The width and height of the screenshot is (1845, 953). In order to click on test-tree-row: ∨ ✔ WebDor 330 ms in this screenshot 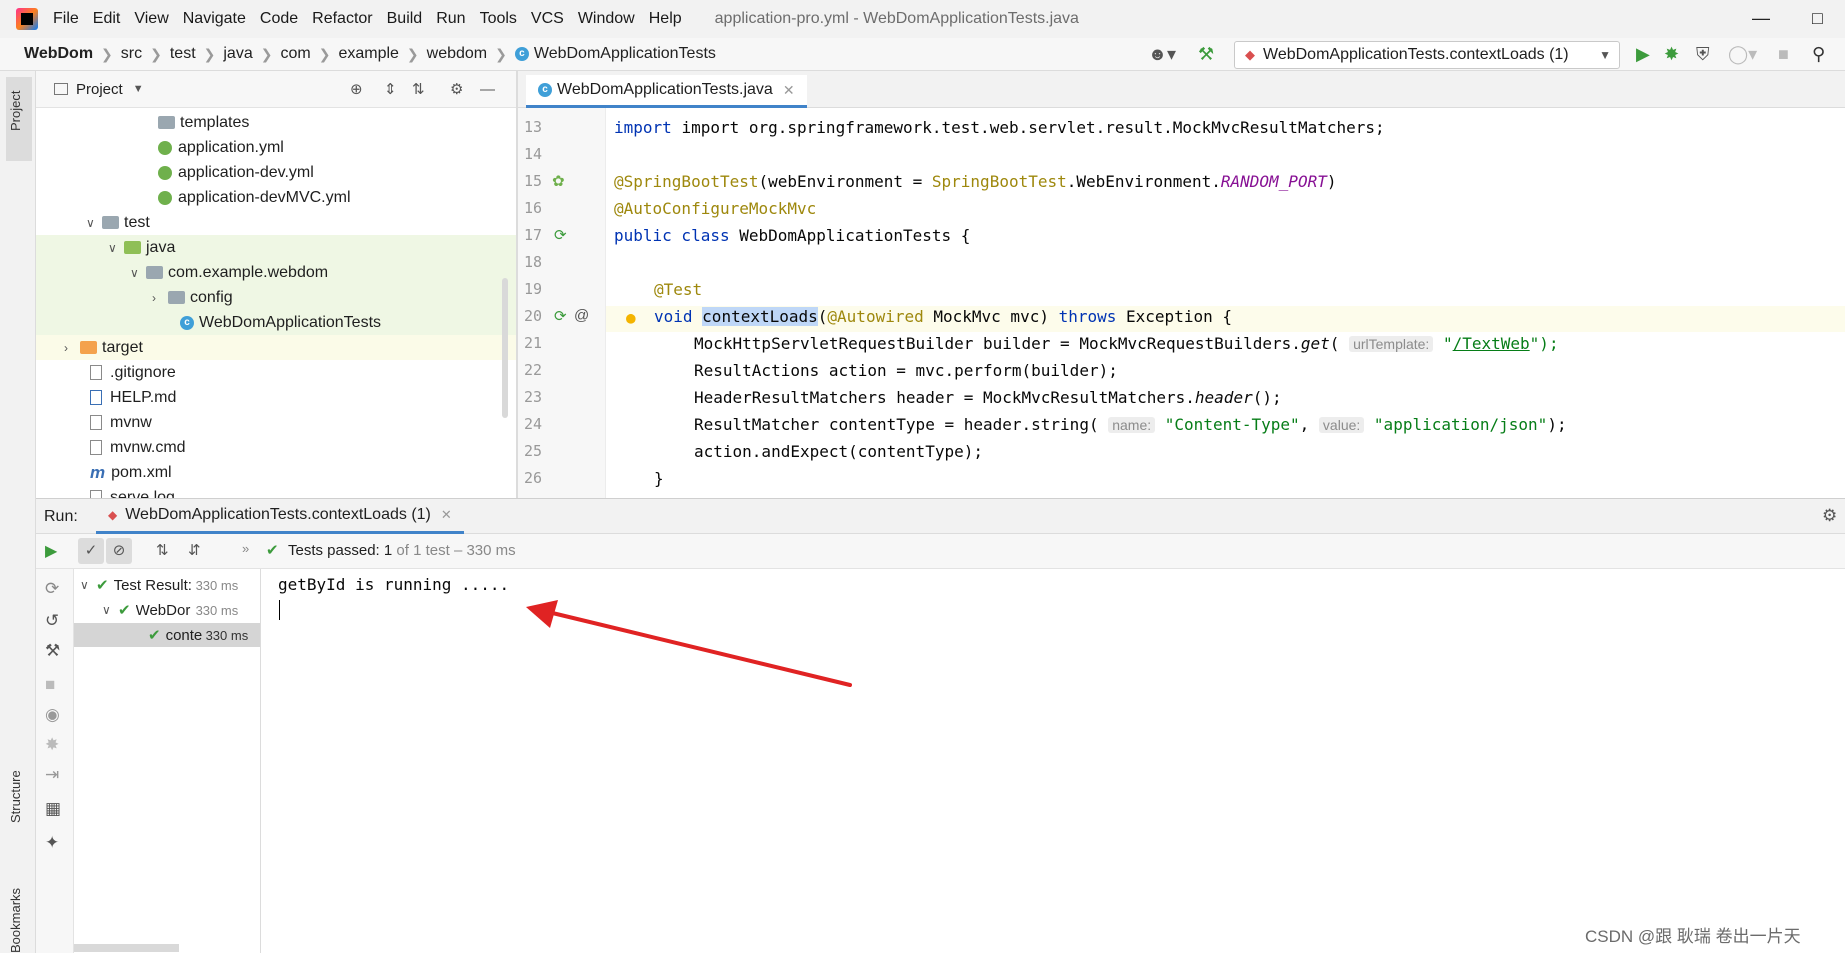, I will do `click(167, 610)`.